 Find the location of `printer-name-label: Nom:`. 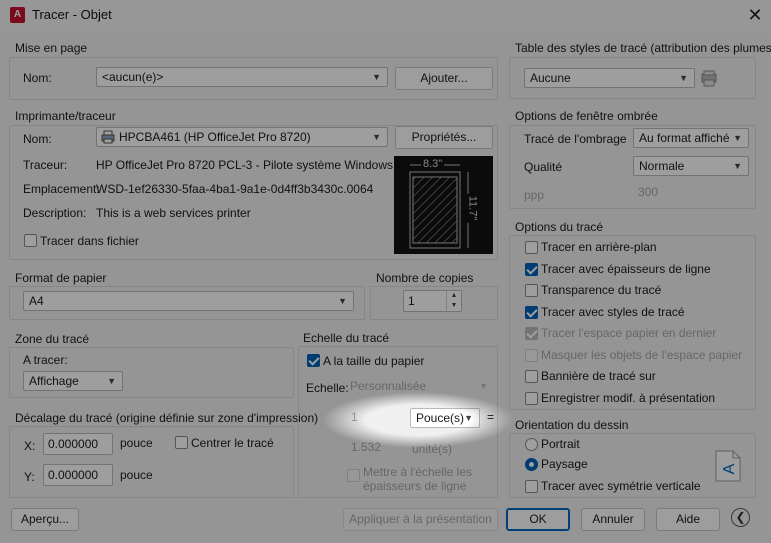

printer-name-label: Nom: is located at coordinates (37, 139).